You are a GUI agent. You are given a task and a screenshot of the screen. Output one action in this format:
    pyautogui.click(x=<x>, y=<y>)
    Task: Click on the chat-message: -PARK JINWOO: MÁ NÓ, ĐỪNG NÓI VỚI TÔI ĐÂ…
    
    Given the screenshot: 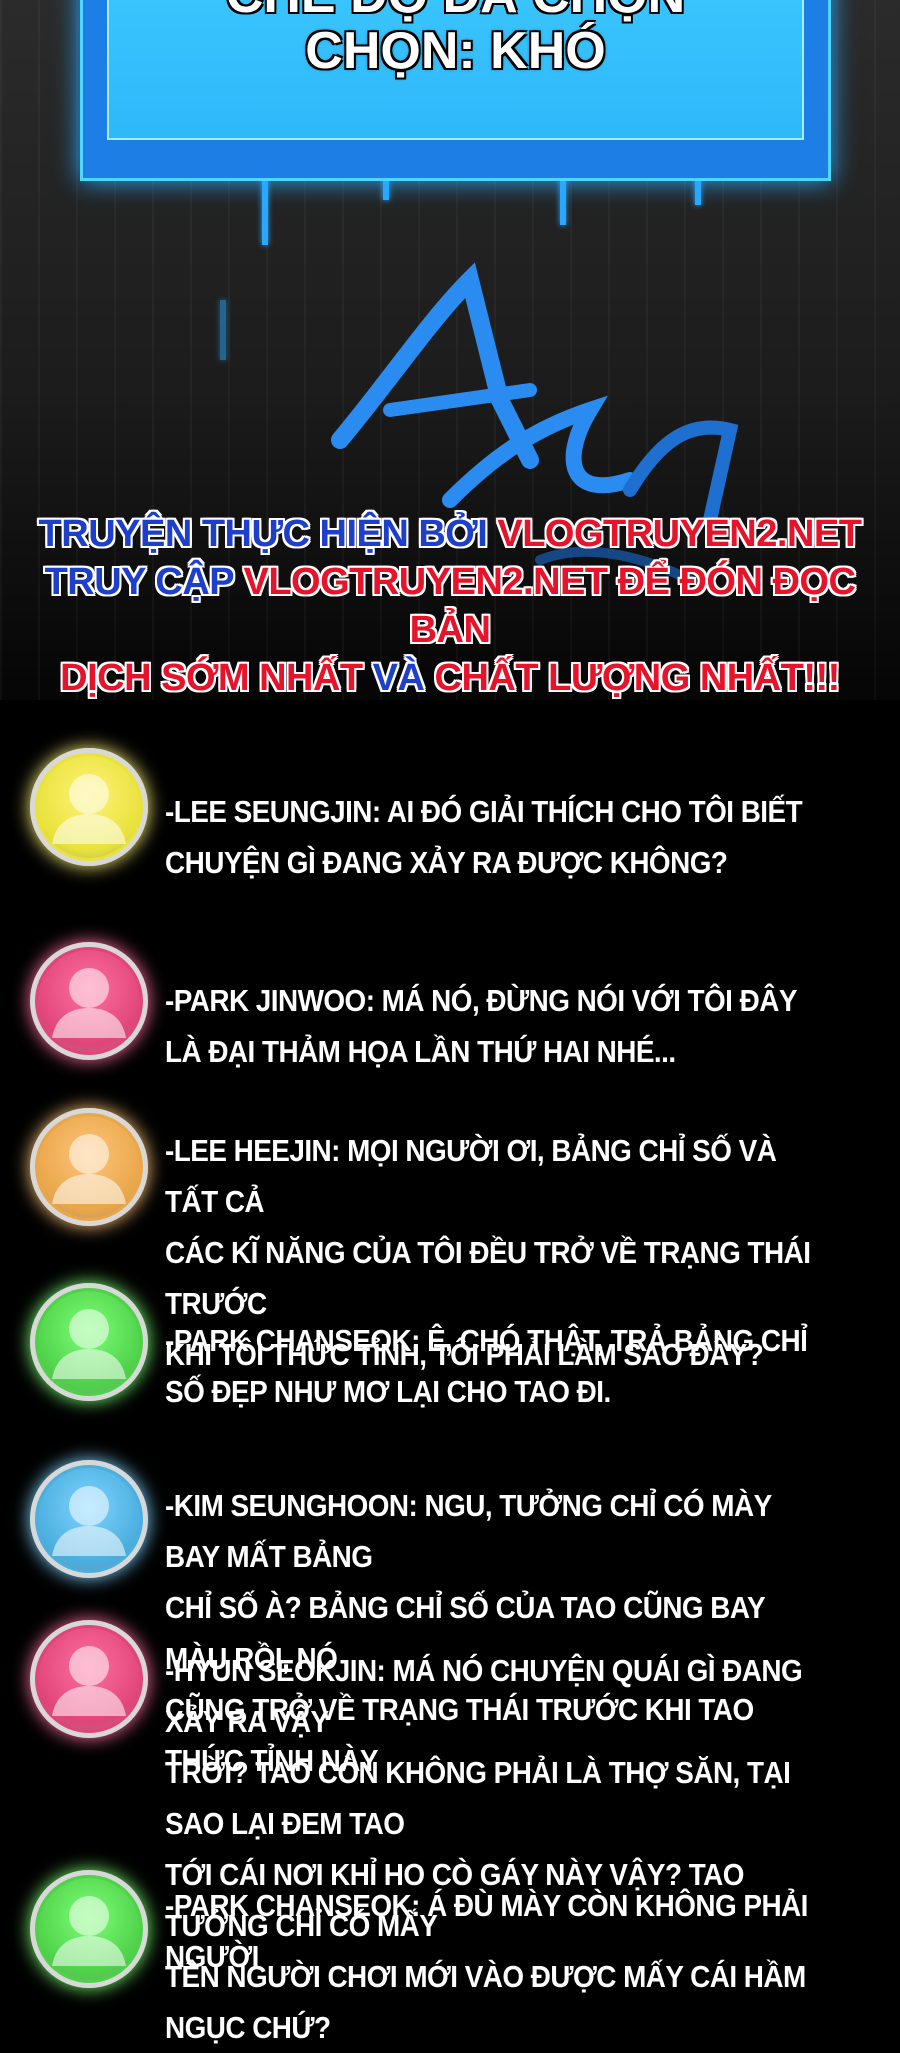 What is the action you would take?
    pyautogui.click(x=481, y=1026)
    